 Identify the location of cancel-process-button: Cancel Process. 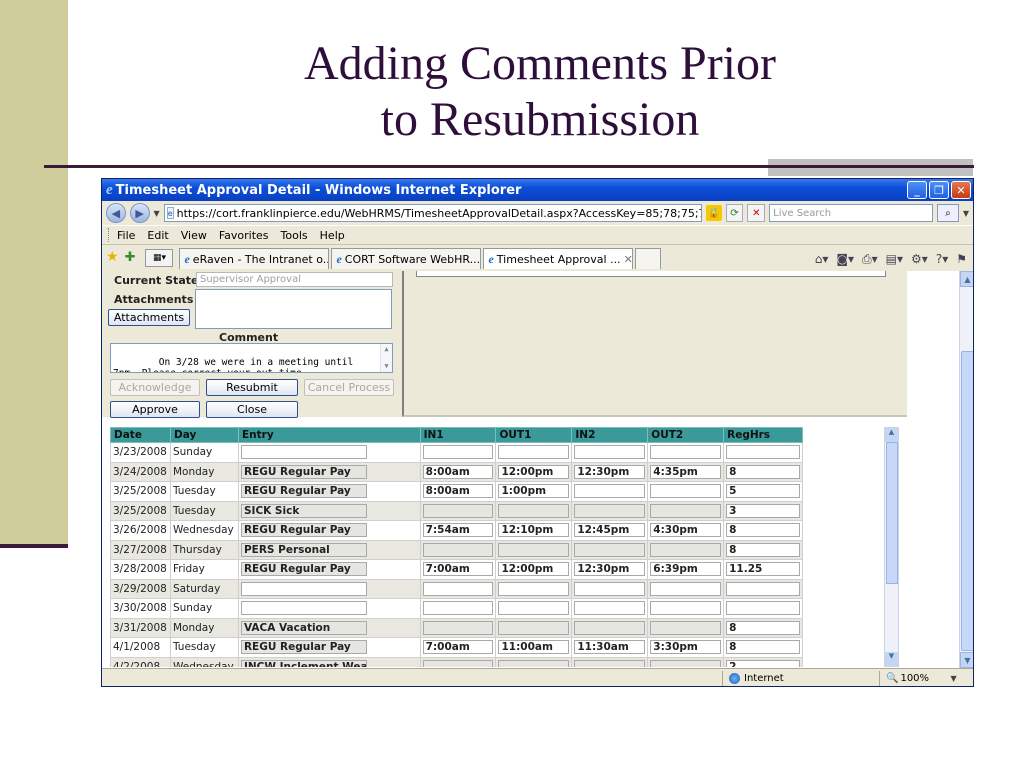
(349, 387).